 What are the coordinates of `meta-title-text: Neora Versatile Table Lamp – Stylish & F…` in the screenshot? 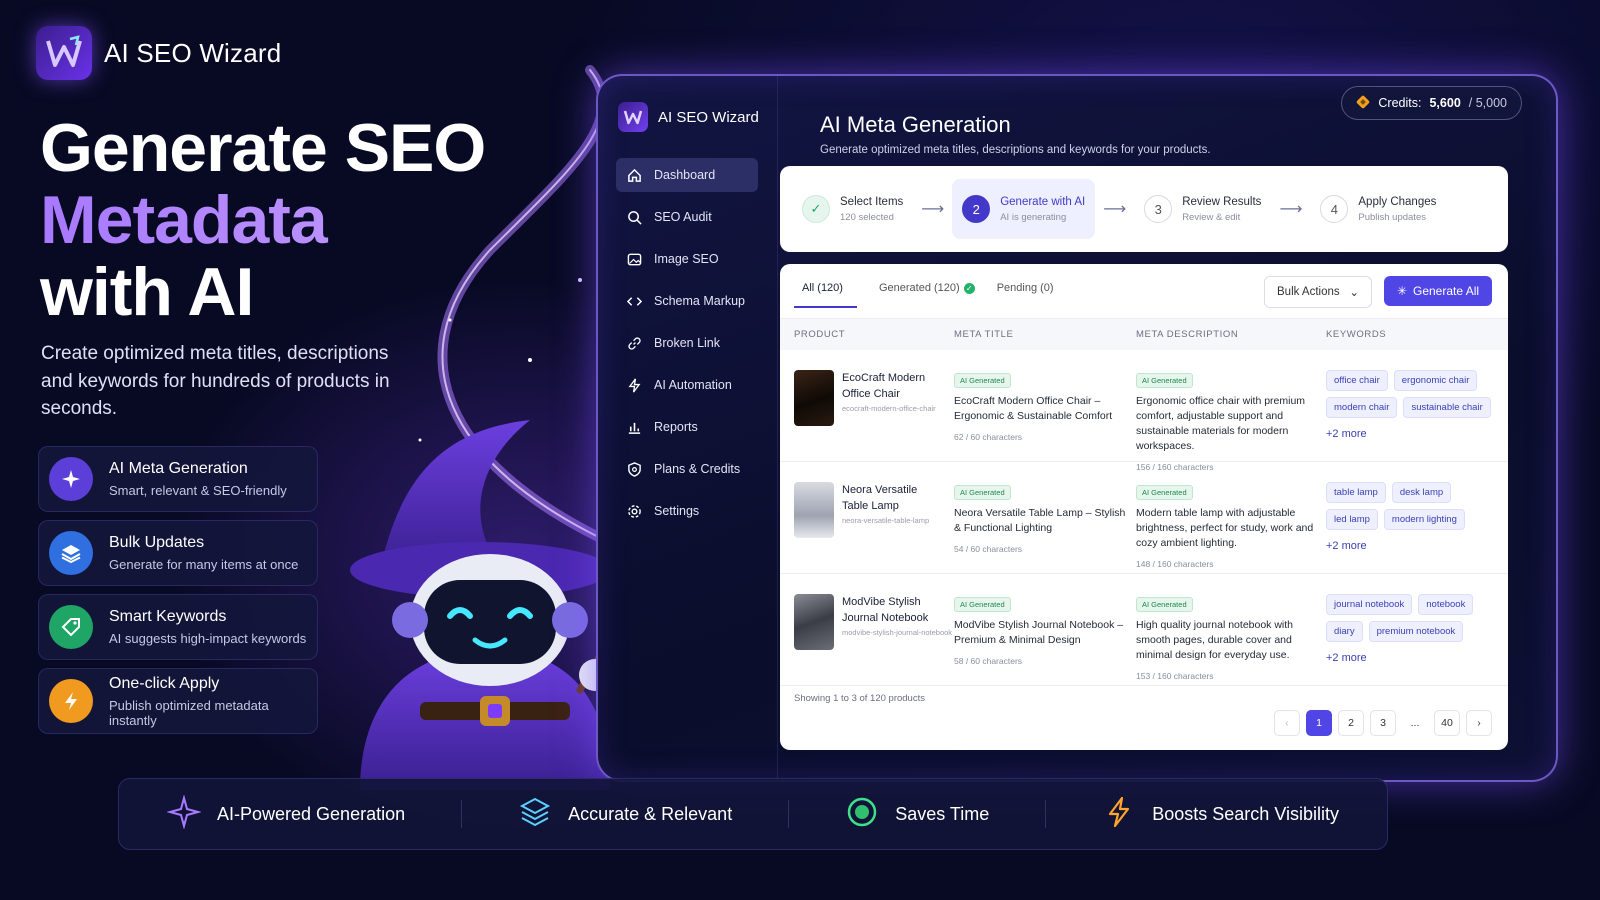 It's located at (1040, 521).